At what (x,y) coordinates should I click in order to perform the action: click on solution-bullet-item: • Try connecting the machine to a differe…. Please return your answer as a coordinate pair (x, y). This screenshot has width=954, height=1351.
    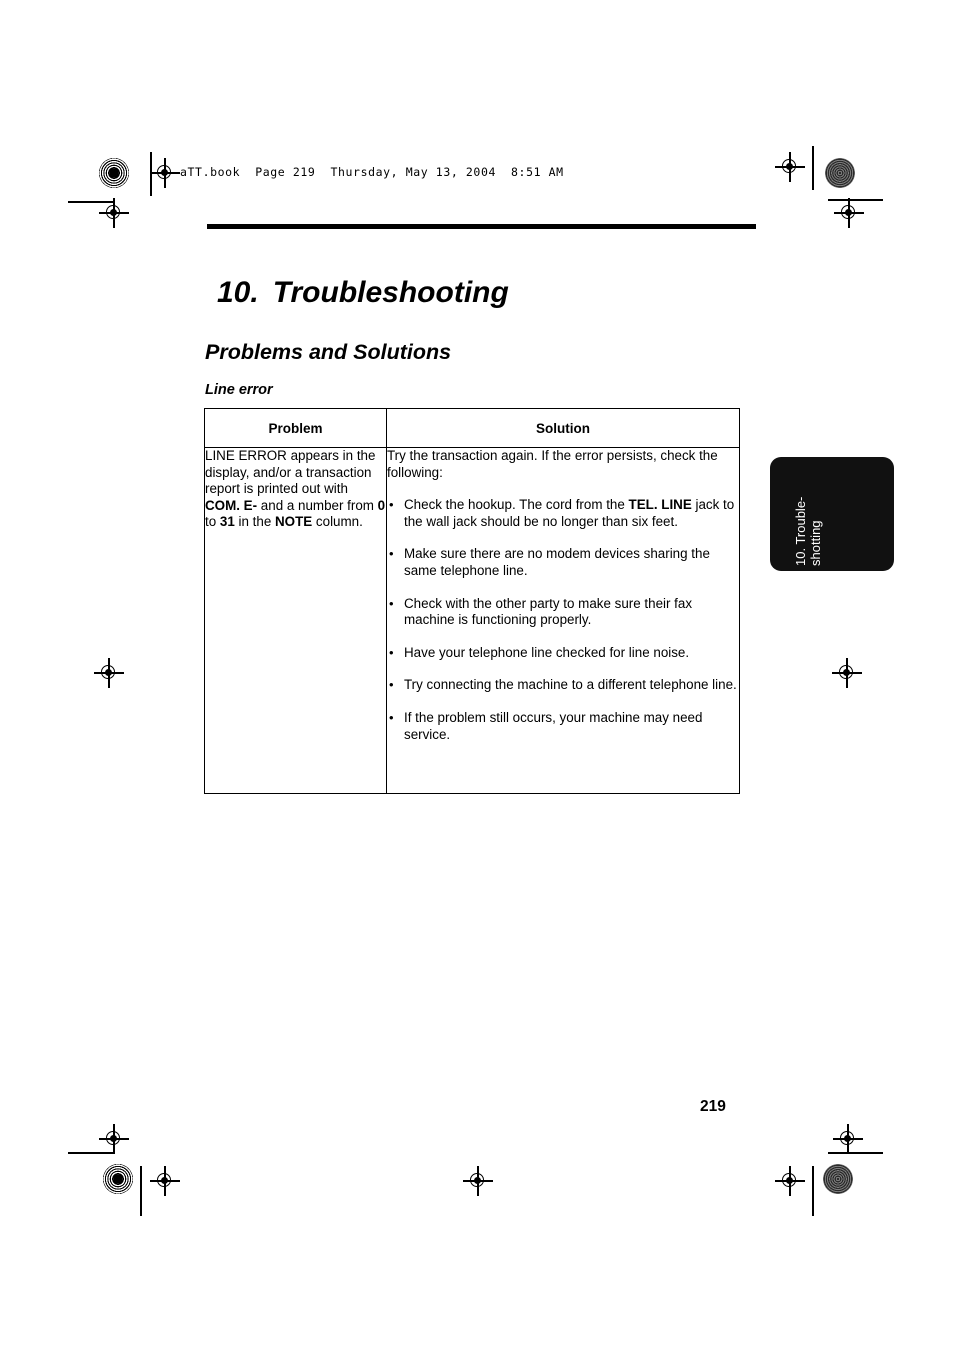
    Looking at the image, I should click on (563, 685).